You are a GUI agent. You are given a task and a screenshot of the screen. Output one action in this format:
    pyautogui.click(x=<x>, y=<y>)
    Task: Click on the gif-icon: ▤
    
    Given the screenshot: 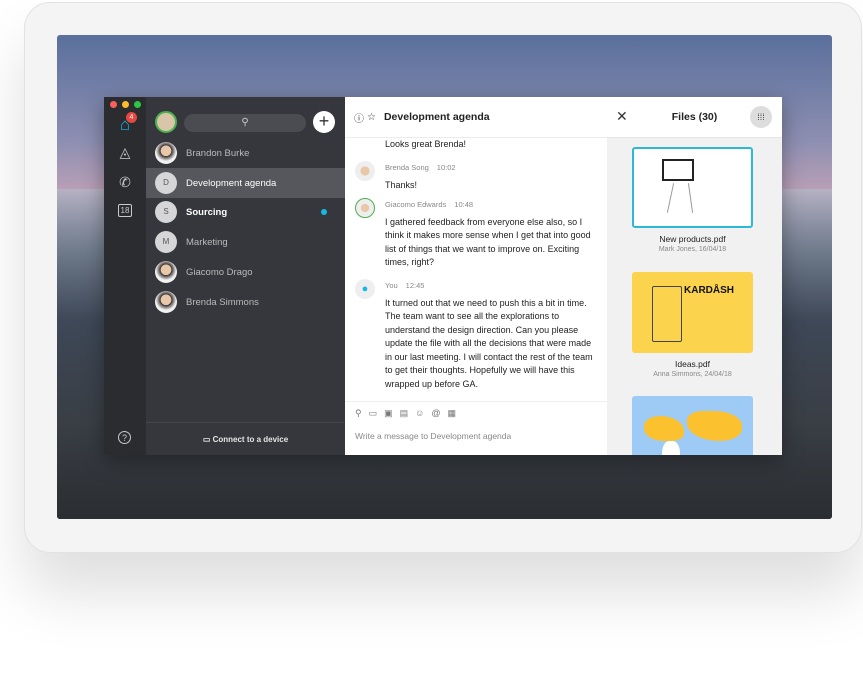 What is the action you would take?
    pyautogui.click(x=404, y=413)
    